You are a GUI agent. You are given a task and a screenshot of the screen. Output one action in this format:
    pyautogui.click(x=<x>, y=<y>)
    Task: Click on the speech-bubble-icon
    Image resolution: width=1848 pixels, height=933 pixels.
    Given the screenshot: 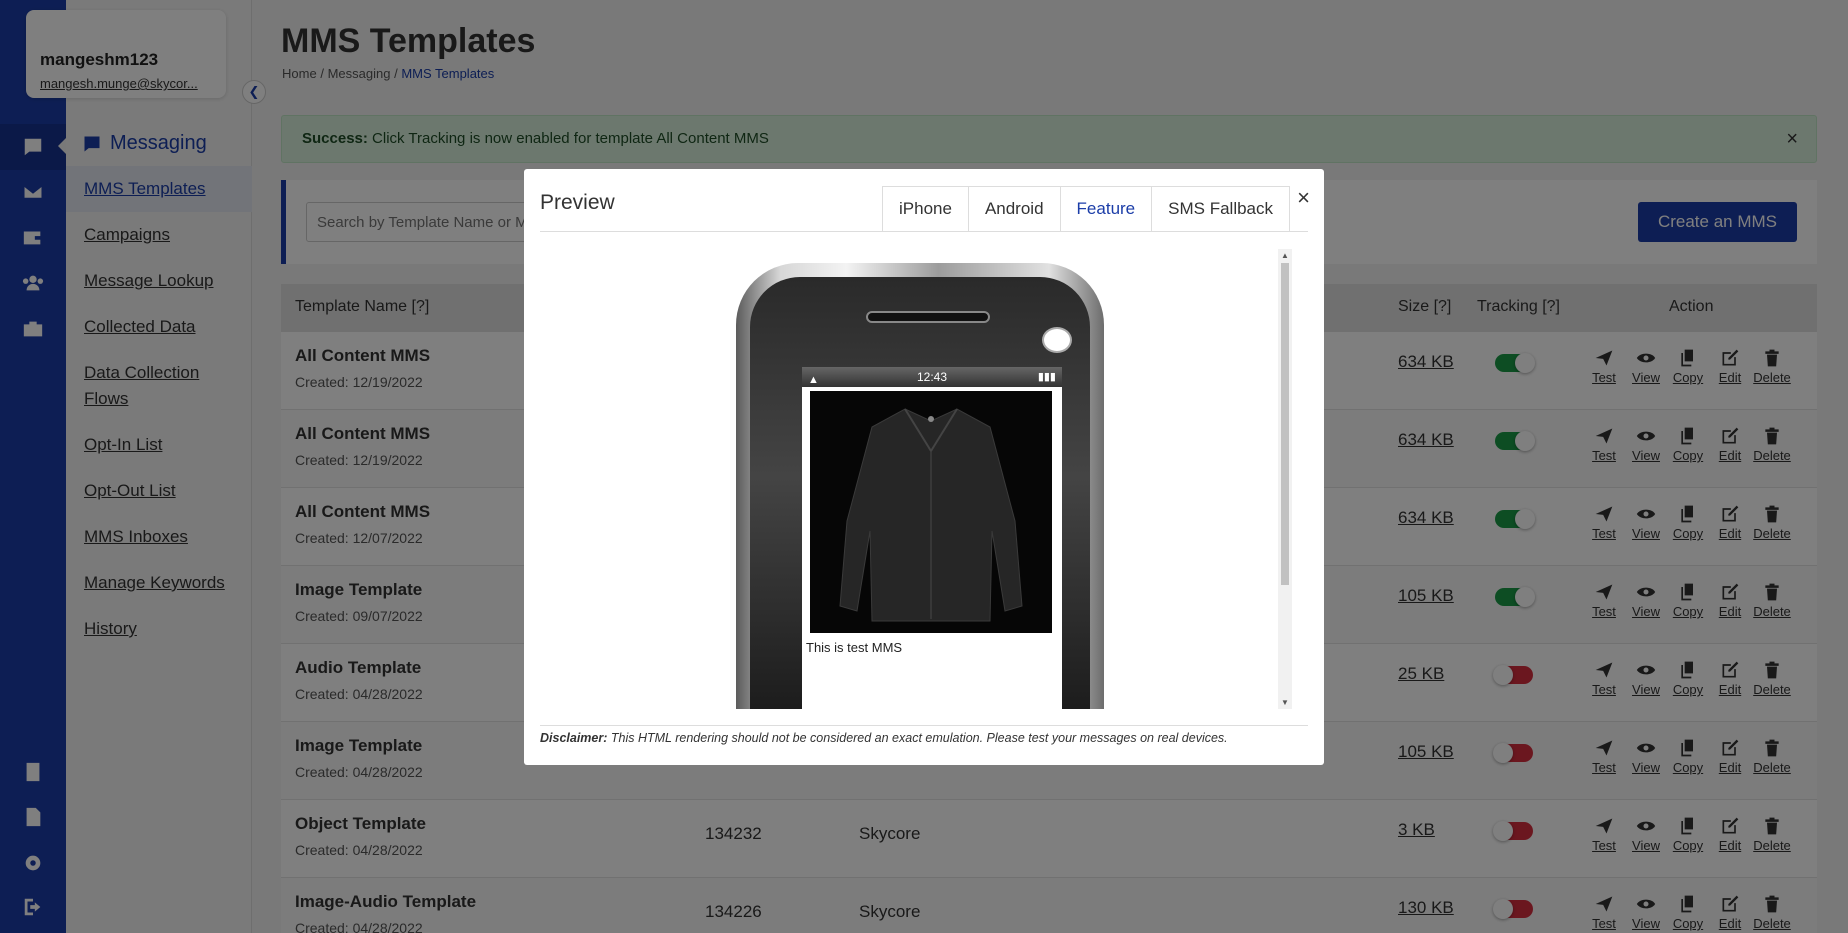 What is the action you would take?
    pyautogui.click(x=1057, y=340)
    